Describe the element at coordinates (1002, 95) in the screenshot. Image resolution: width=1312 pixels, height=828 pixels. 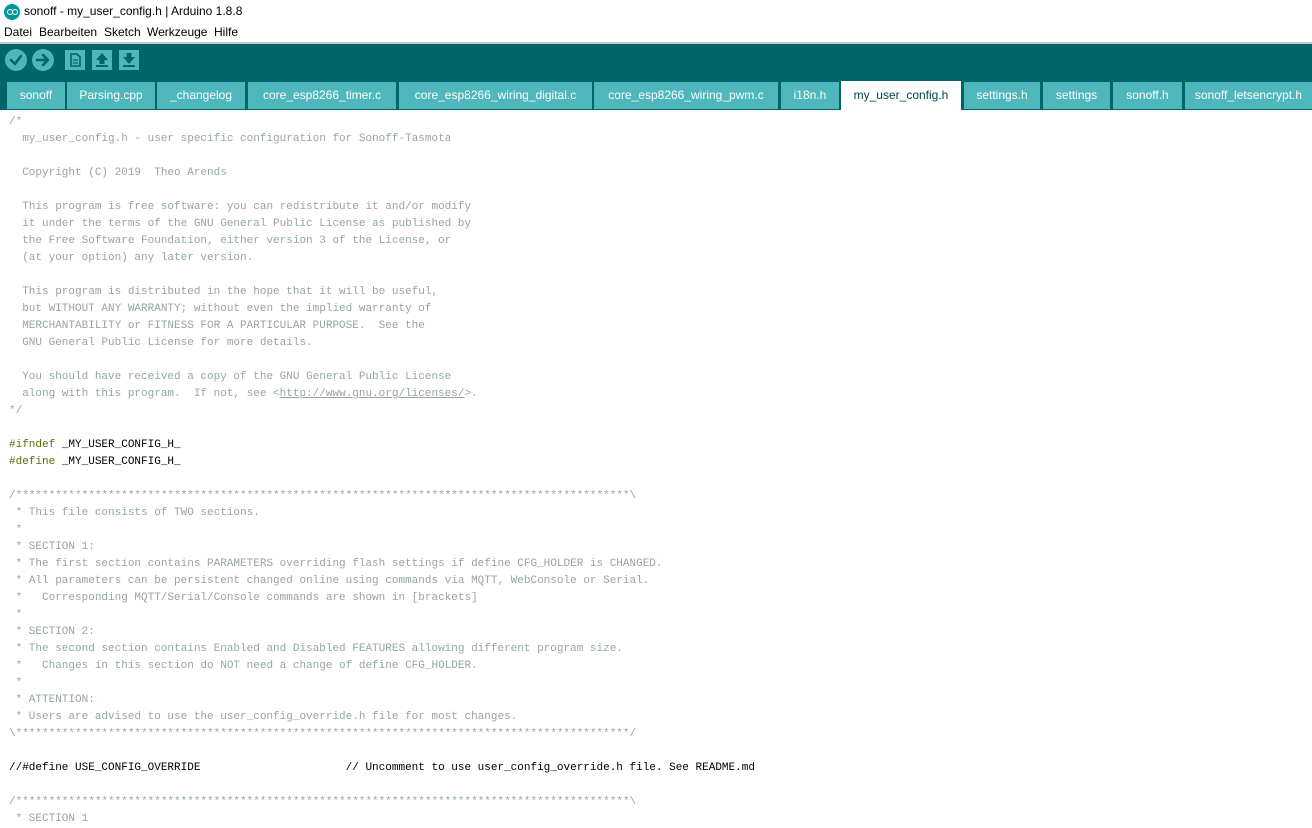
I see `tab-settings-h: settings.h` at that location.